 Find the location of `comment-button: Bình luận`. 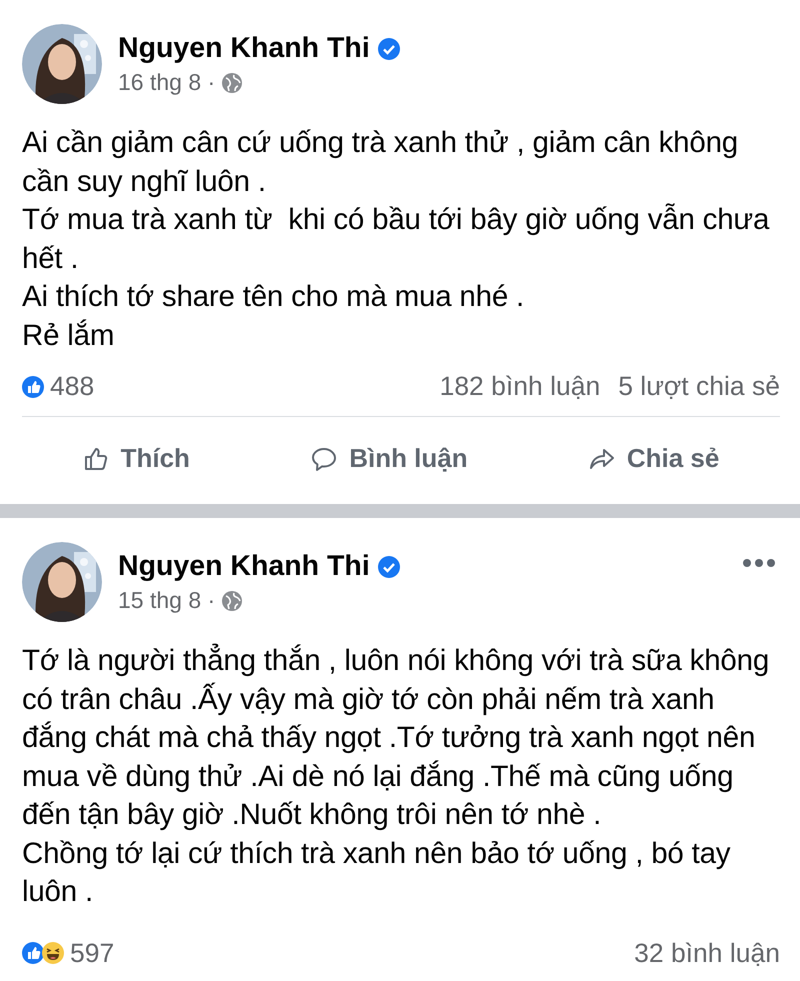

comment-button: Bình luận is located at coordinates (389, 458).